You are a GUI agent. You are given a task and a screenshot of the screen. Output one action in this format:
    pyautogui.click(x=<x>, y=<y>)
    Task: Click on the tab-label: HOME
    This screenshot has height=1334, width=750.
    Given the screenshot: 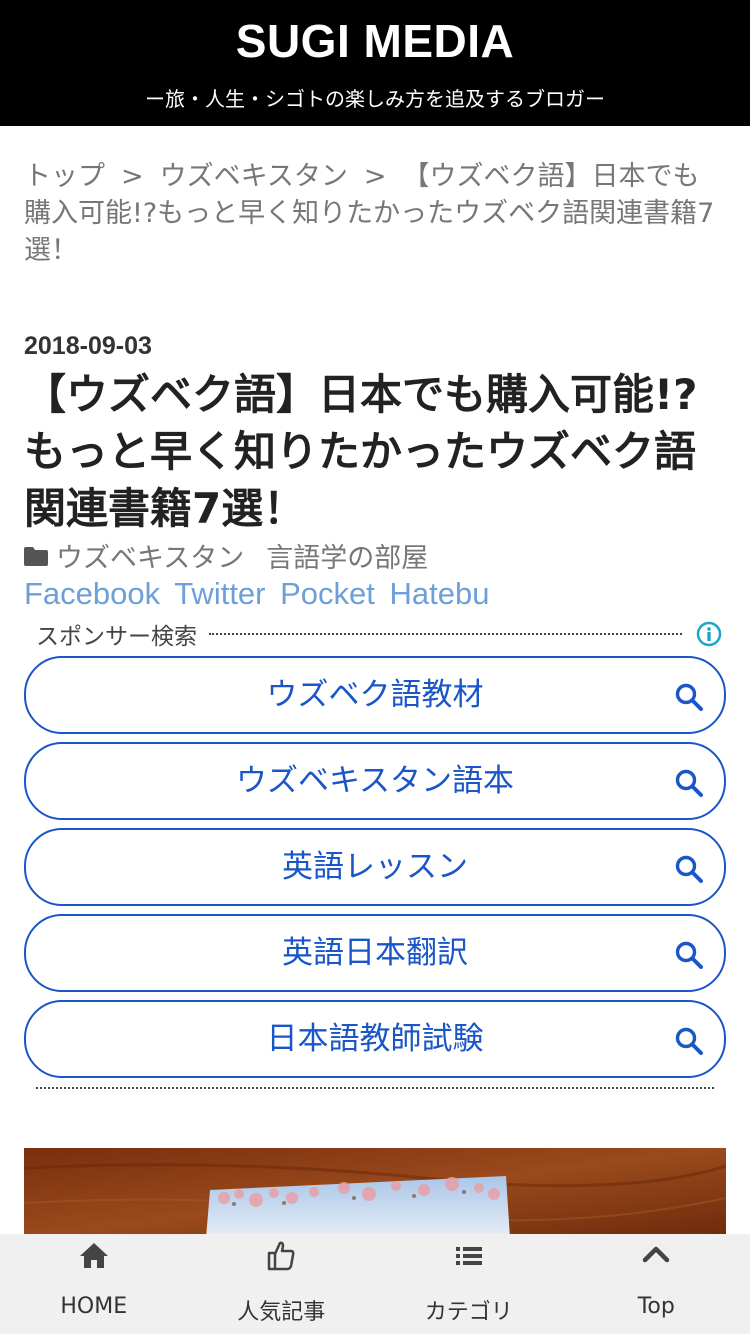 What is the action you would take?
    pyautogui.click(x=94, y=1306)
    